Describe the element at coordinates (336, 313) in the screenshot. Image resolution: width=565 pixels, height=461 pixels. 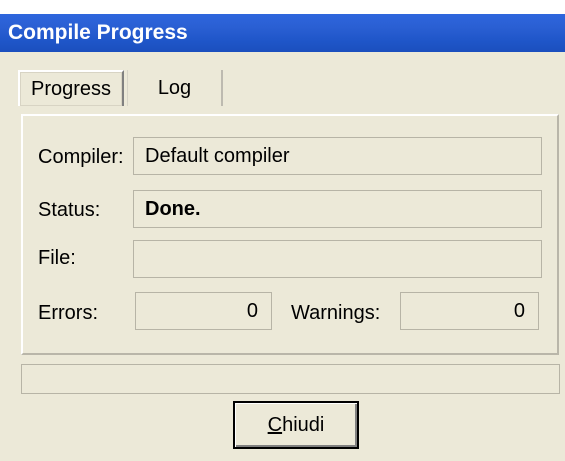
I see `warnings-label: Warnings:` at that location.